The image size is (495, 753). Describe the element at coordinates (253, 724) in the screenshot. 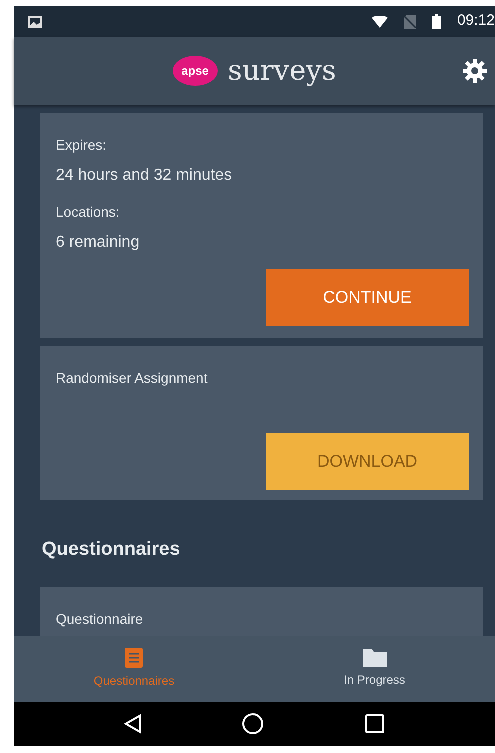

I see `home-icon` at that location.